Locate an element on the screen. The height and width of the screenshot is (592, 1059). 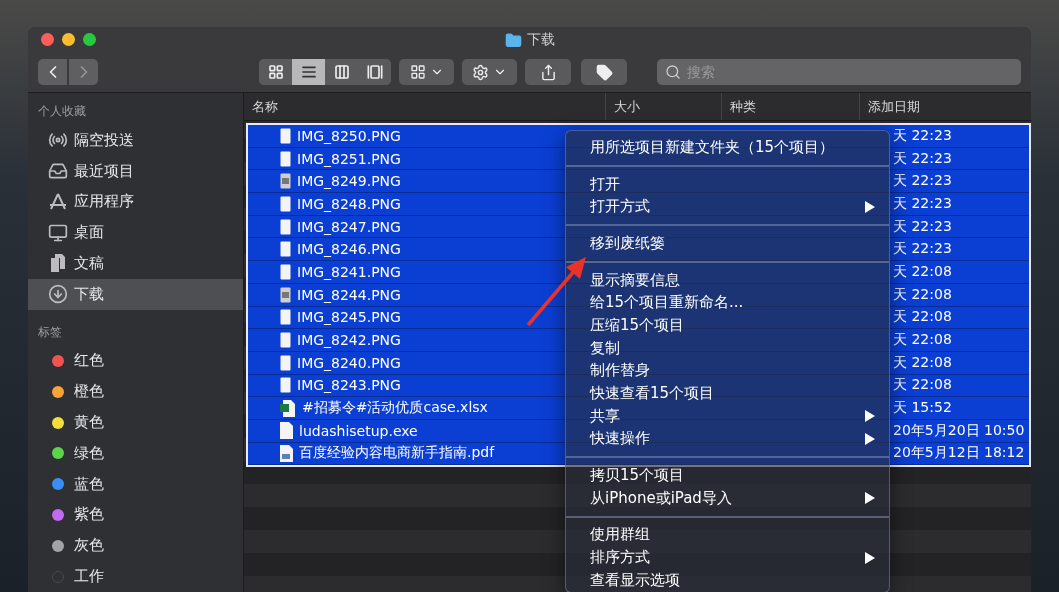
menu-item: 共享 is located at coordinates (727, 416).